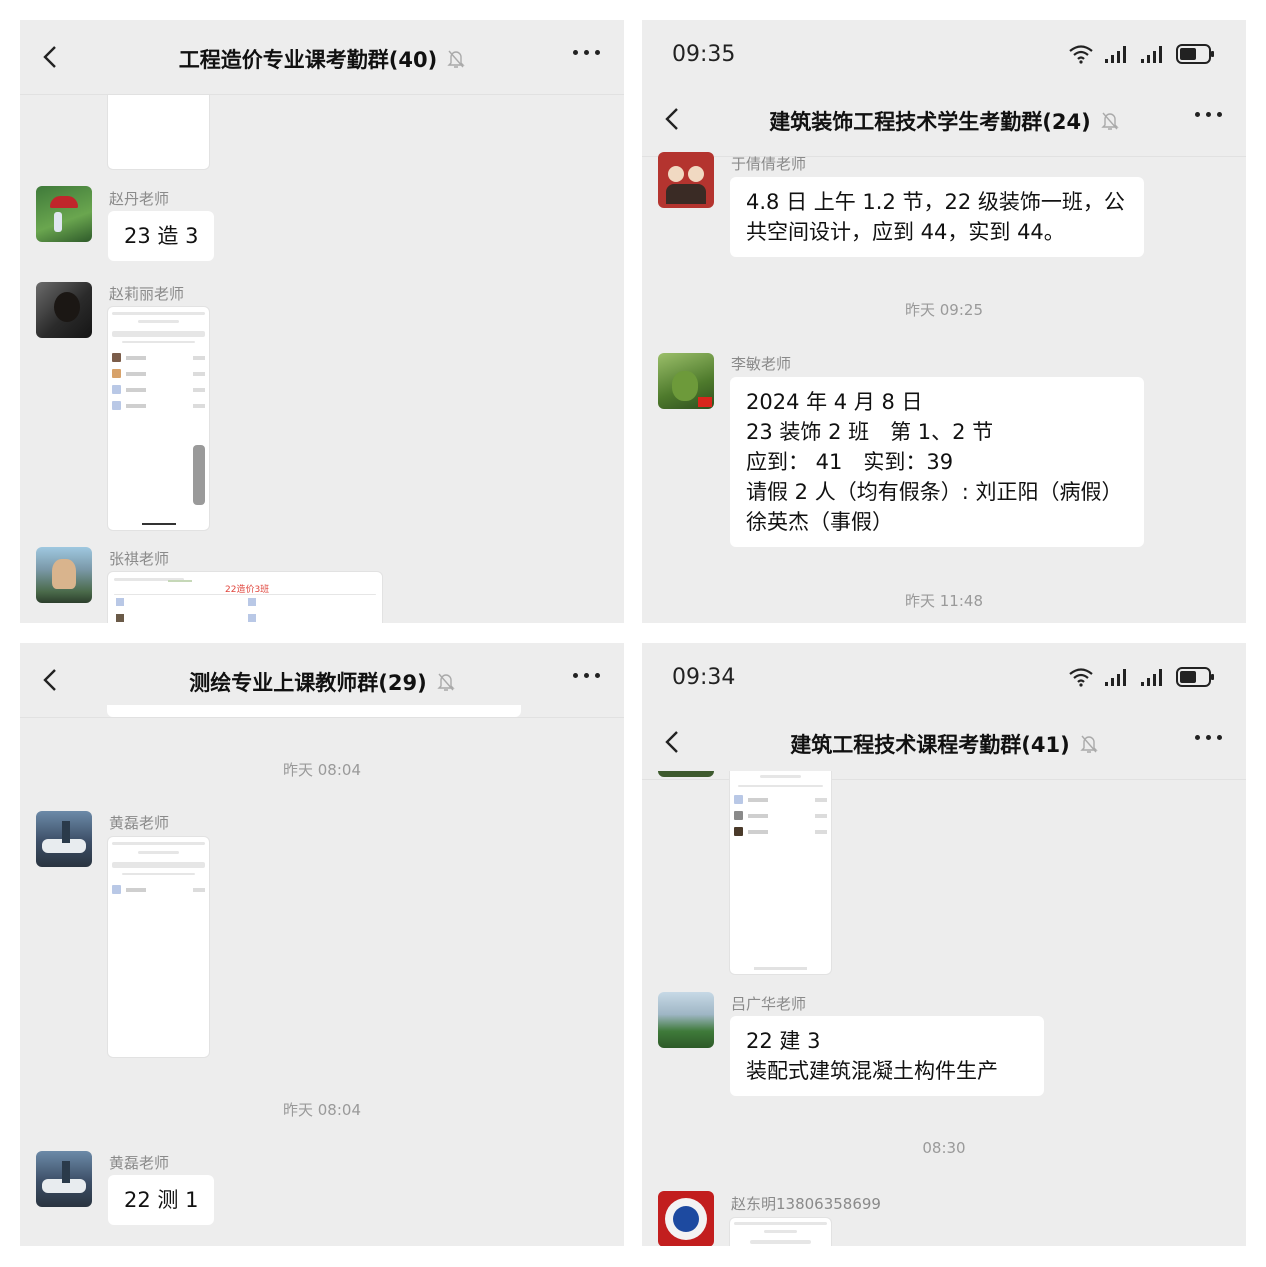  What do you see at coordinates (806, 1204) in the screenshot?
I see `sender-name: 赵东明13806358699` at bounding box center [806, 1204].